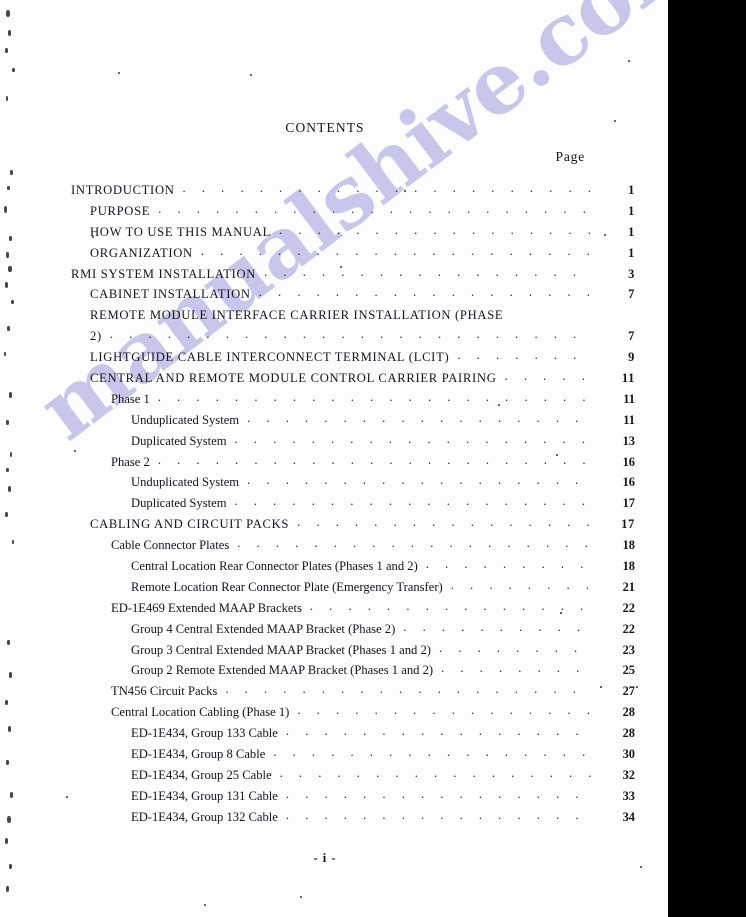 The height and width of the screenshot is (917, 746). What do you see at coordinates (707, 458) in the screenshot?
I see `scan-edge-artifact` at bounding box center [707, 458].